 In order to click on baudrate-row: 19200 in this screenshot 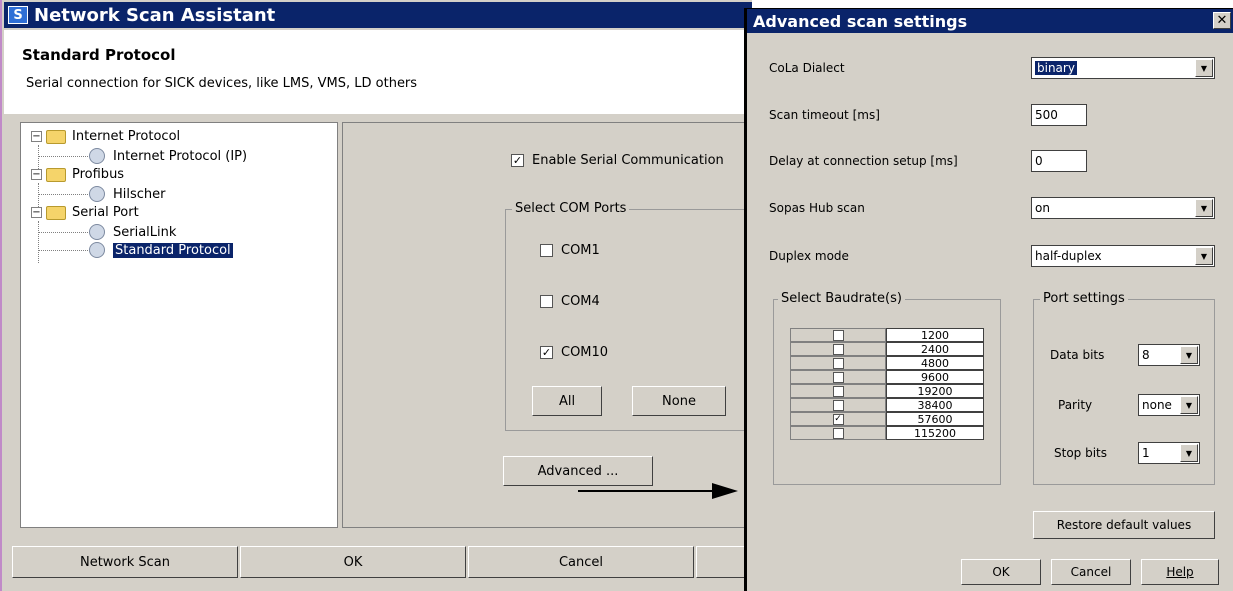, I will do `click(888, 391)`.